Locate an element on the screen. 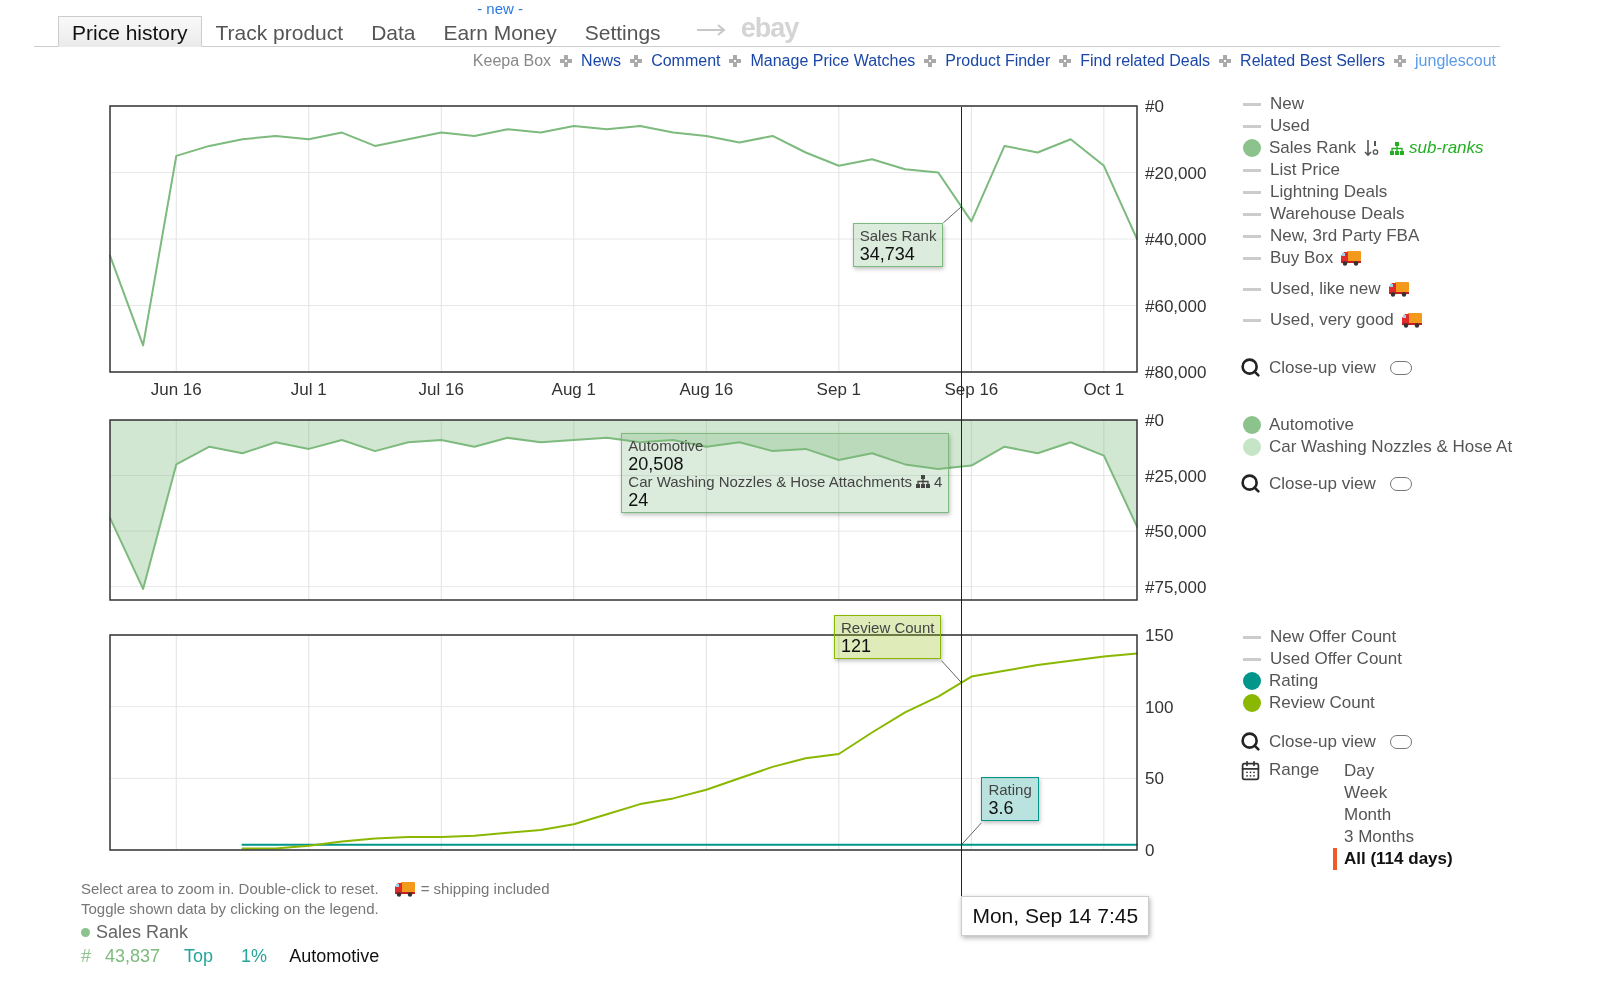  legend-item: Warehouse Deals is located at coordinates (1322, 214).